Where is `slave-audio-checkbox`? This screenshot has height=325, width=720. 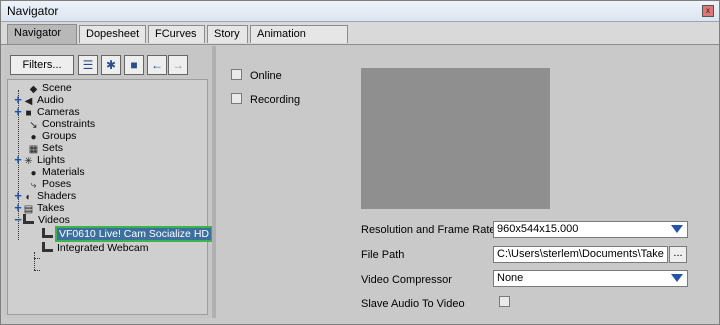 slave-audio-checkbox is located at coordinates (504, 301).